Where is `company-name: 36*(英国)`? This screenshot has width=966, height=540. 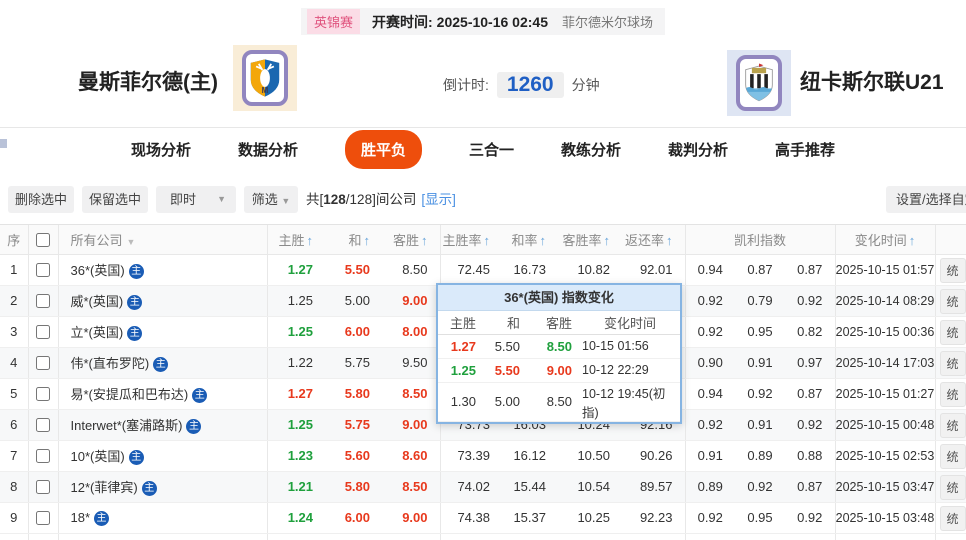
company-name: 36*(英国) is located at coordinates (98, 270).